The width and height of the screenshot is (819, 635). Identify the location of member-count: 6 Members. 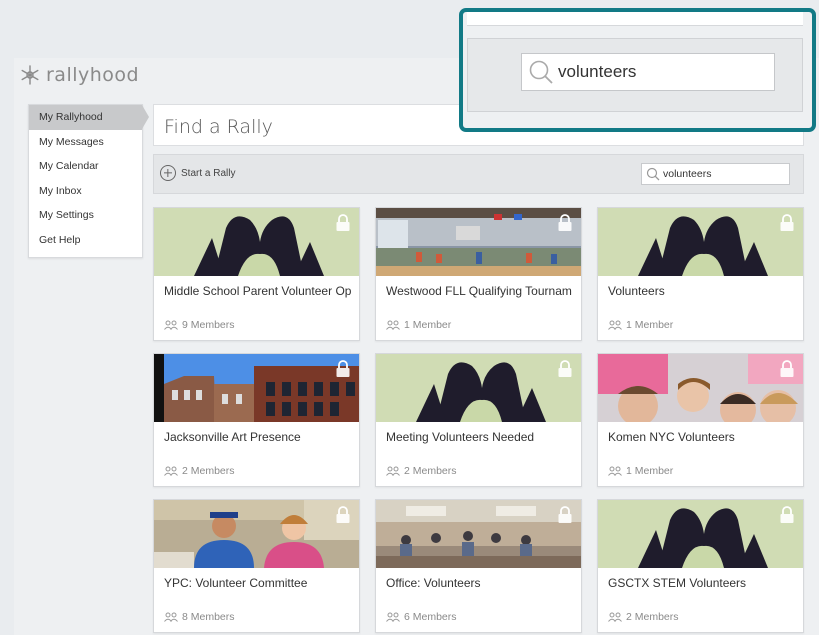
(430, 617).